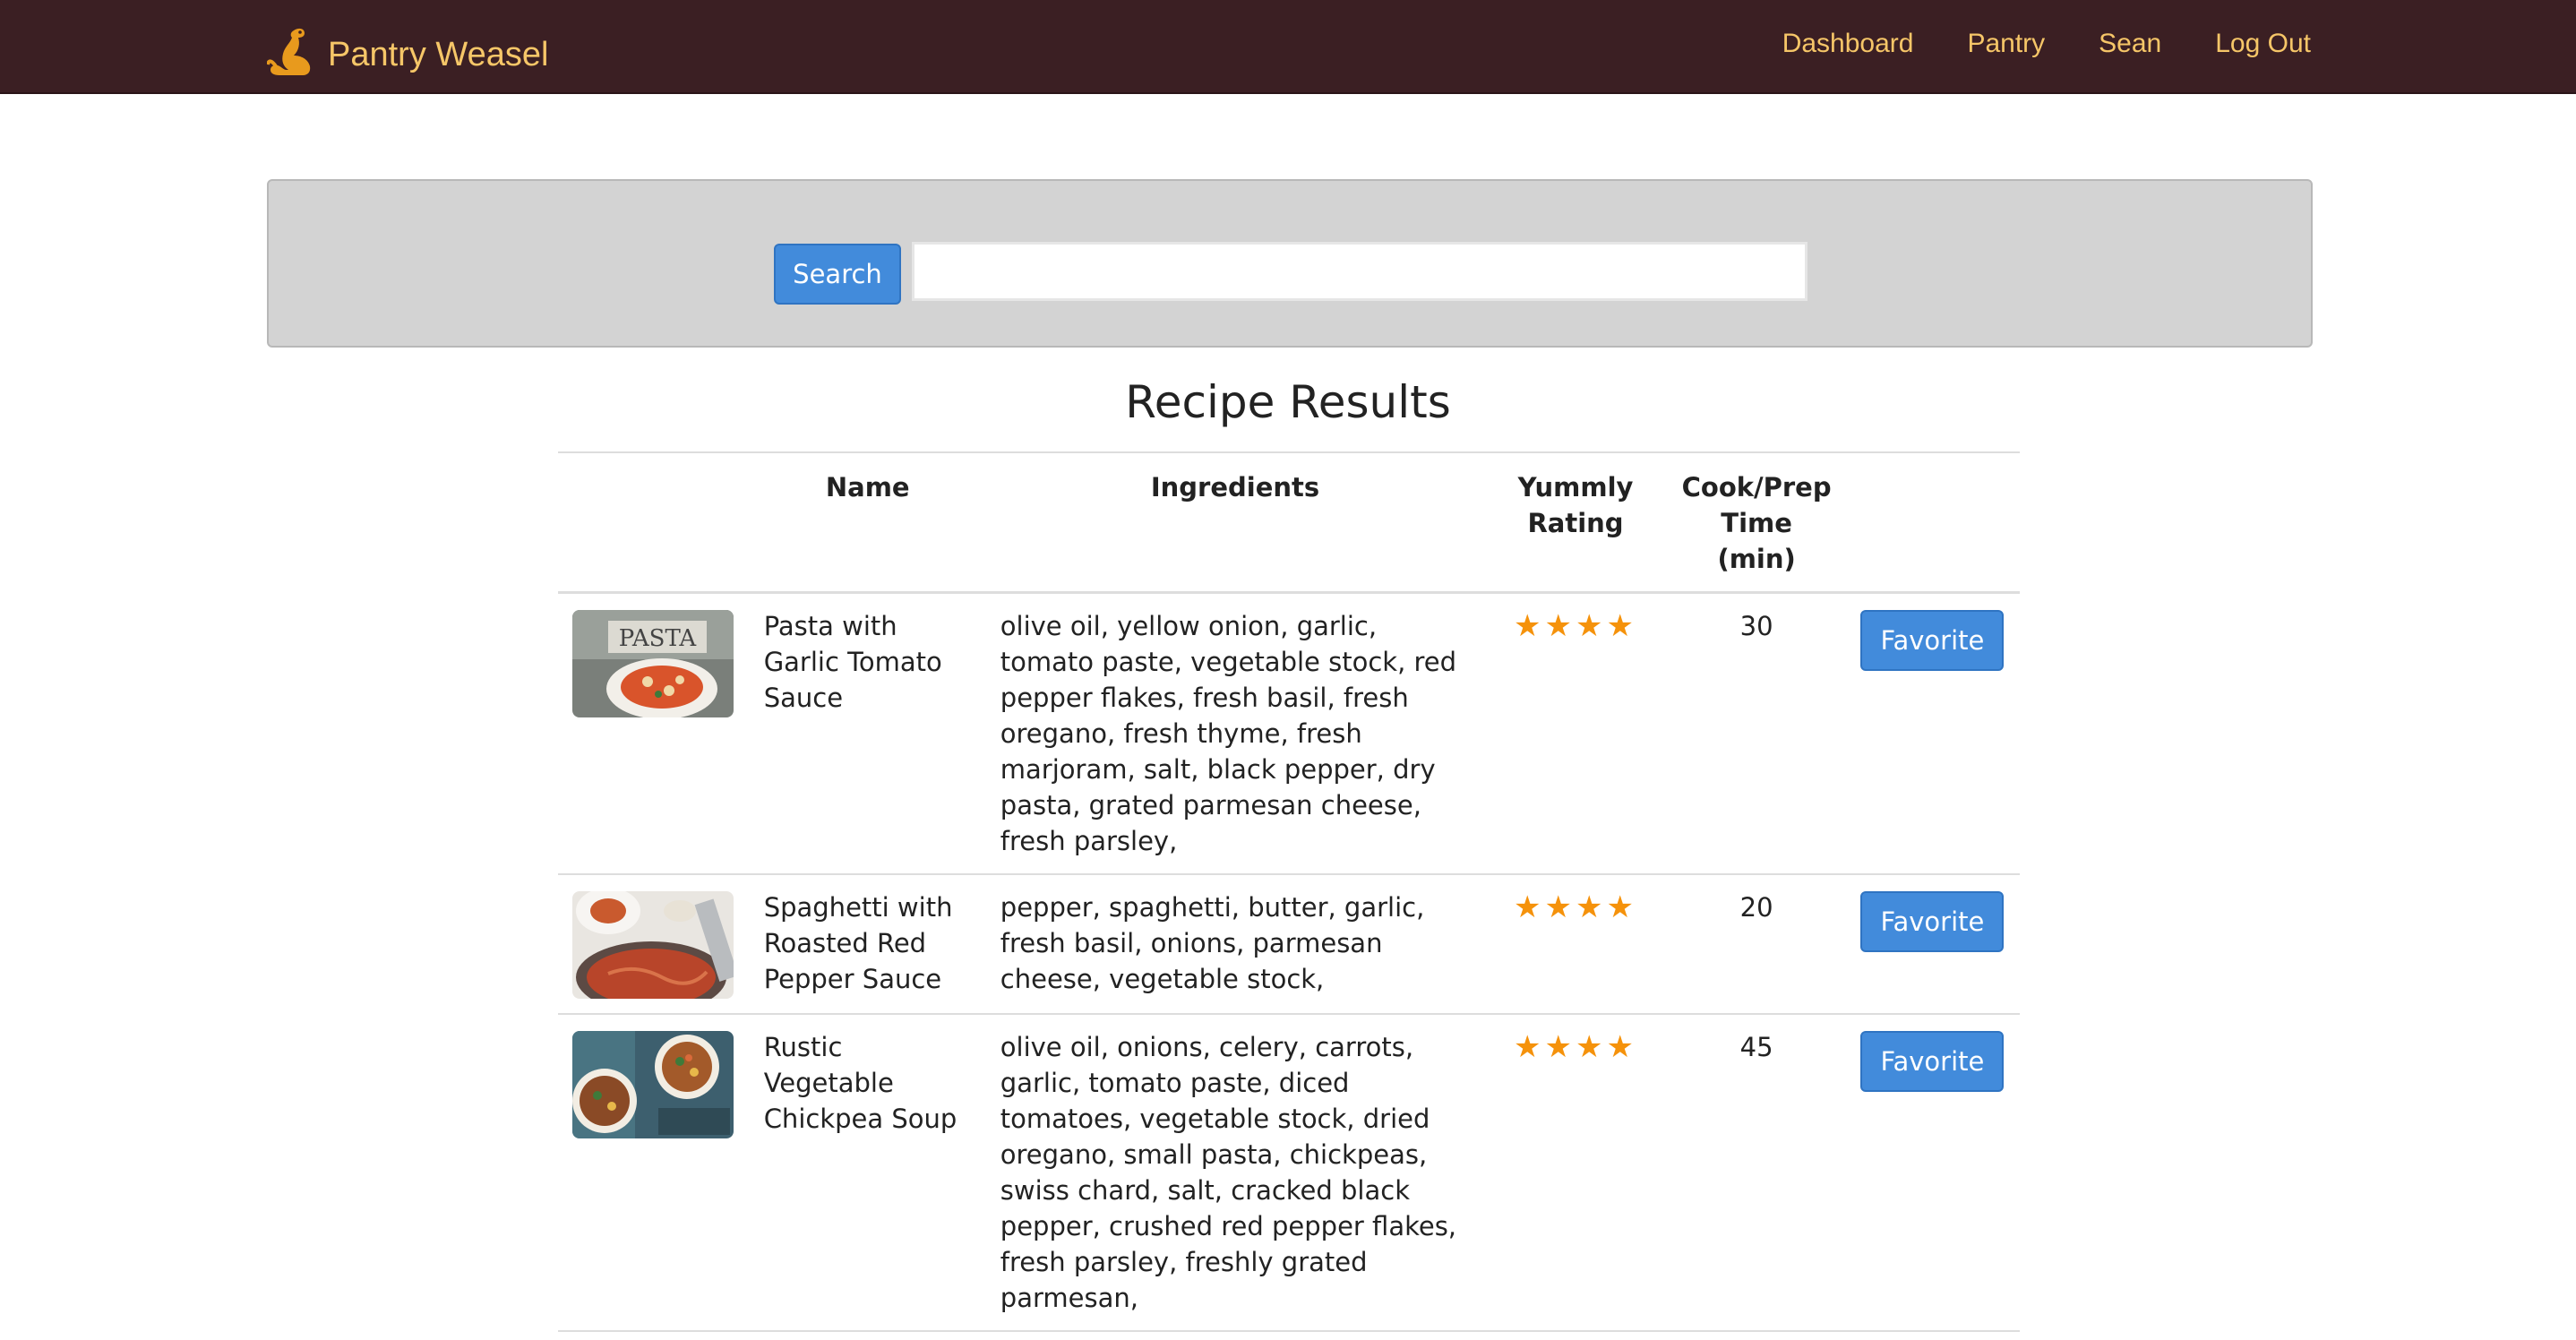 The height and width of the screenshot is (1340, 2576). Describe the element at coordinates (867, 732) in the screenshot. I see `recipe-name: Pasta with Garlic Tomato Sauce` at that location.